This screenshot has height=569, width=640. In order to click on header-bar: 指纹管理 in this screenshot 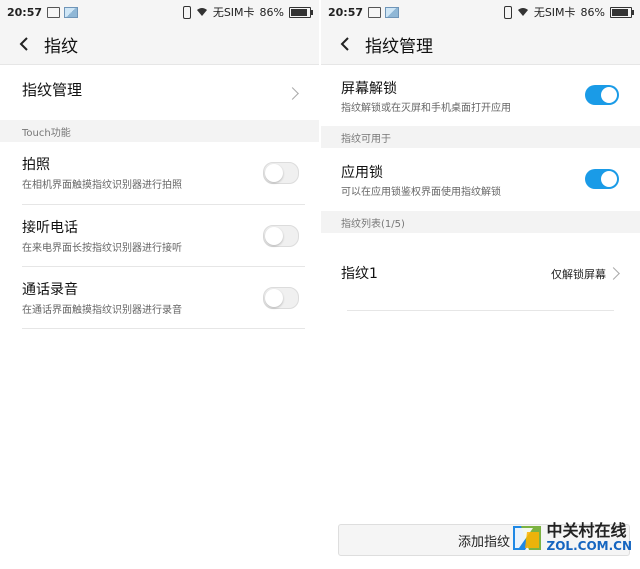, I will do `click(480, 44)`.